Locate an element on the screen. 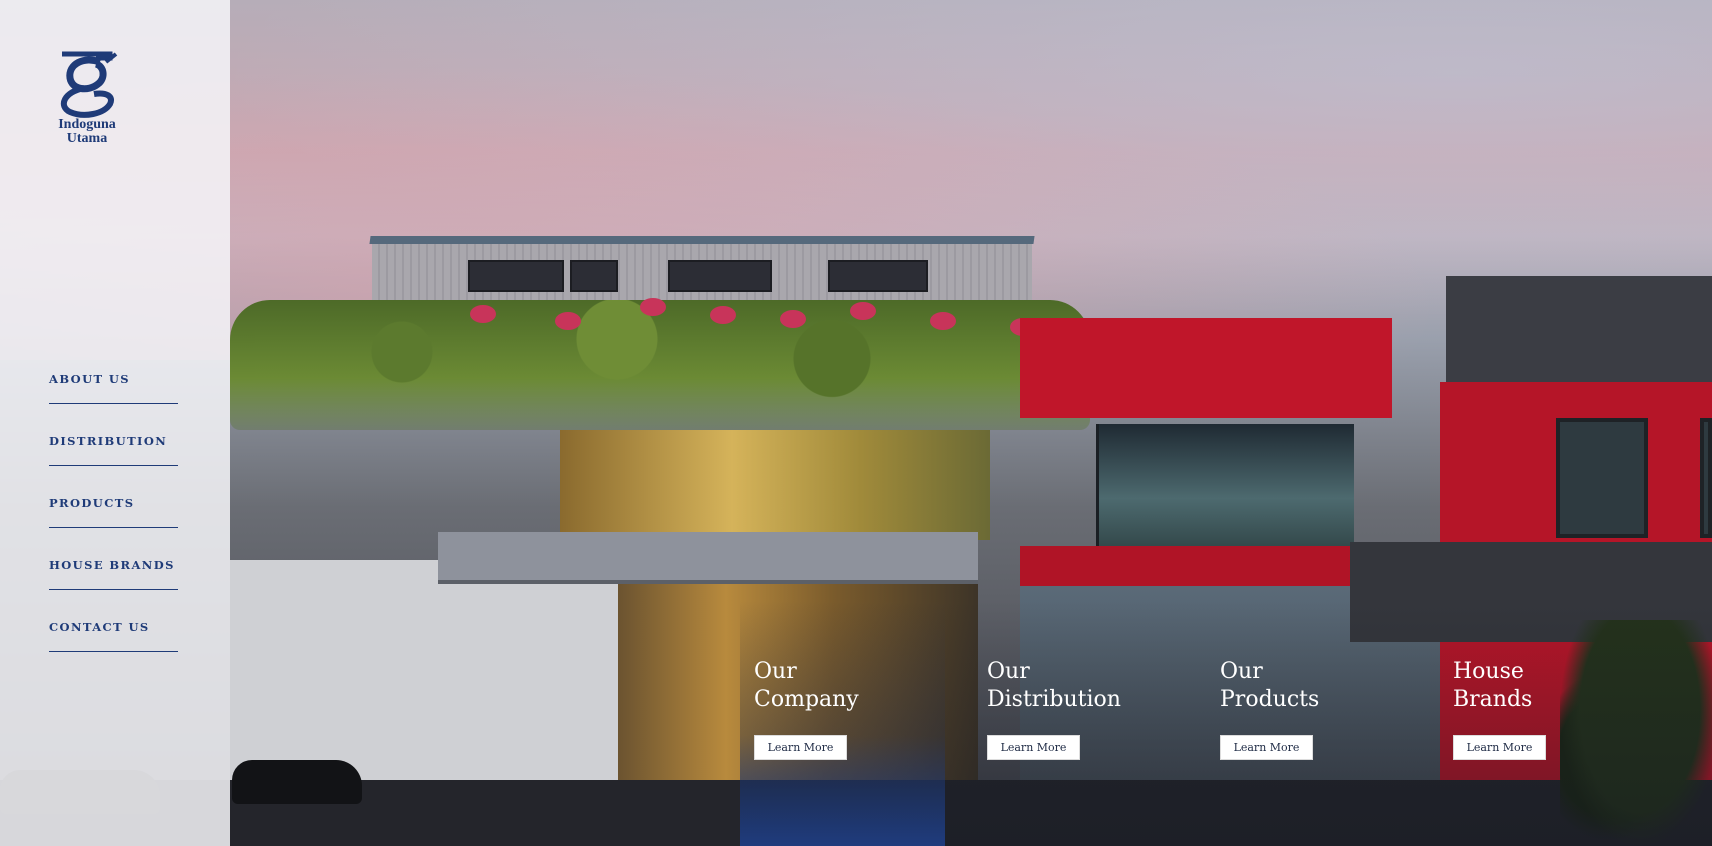 Image resolution: width=1712 pixels, height=846 pixels. nav-item-about-us: ABOUT US is located at coordinates (114, 399).